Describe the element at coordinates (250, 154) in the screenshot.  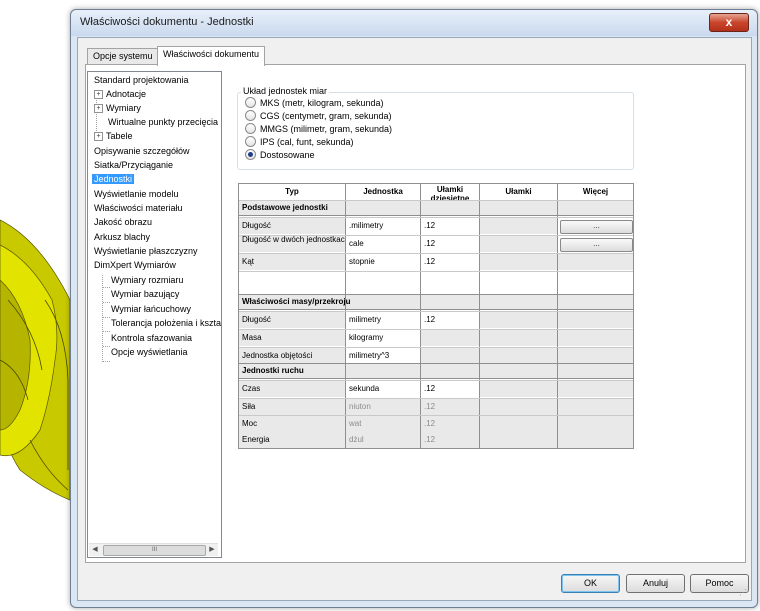
I see `radio-checked-icon` at that location.